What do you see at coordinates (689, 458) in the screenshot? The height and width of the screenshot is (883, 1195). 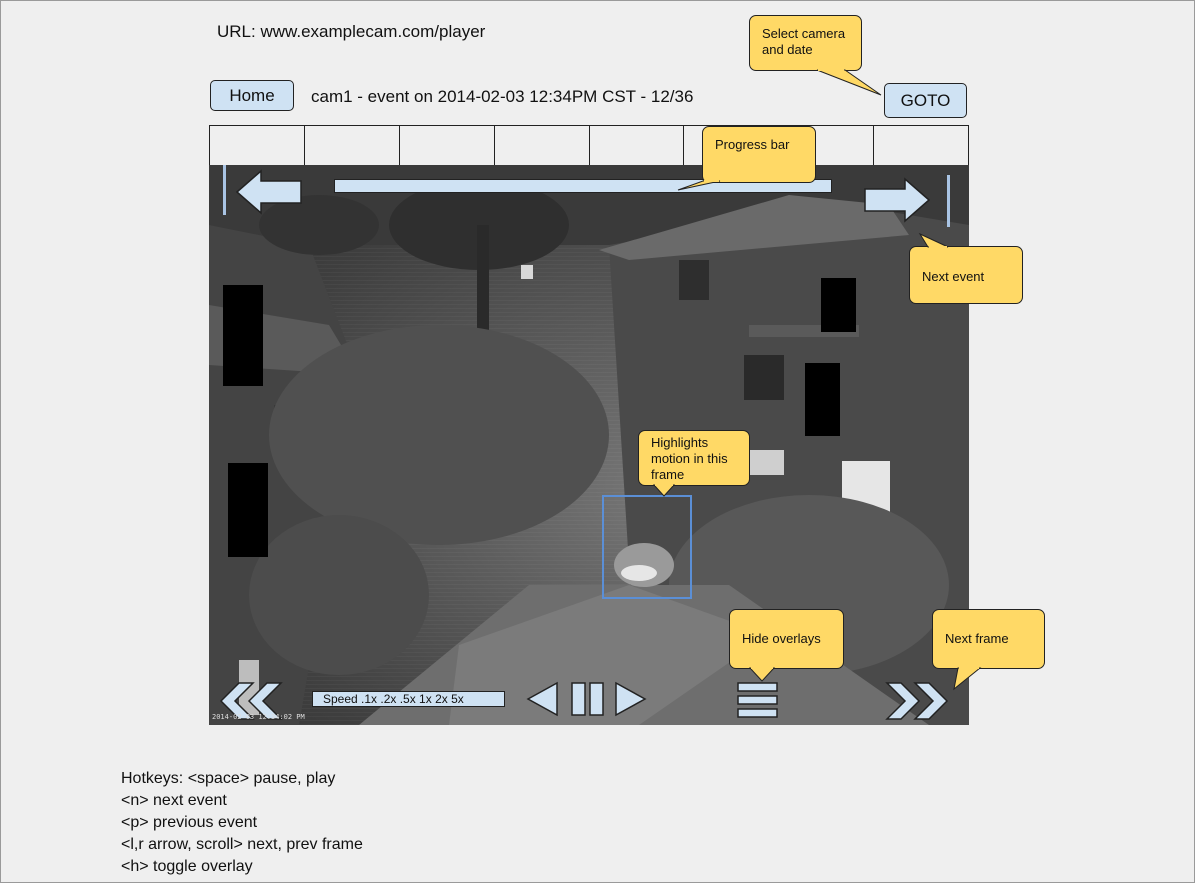 I see `callout-text: Highlights motion in this frame` at bounding box center [689, 458].